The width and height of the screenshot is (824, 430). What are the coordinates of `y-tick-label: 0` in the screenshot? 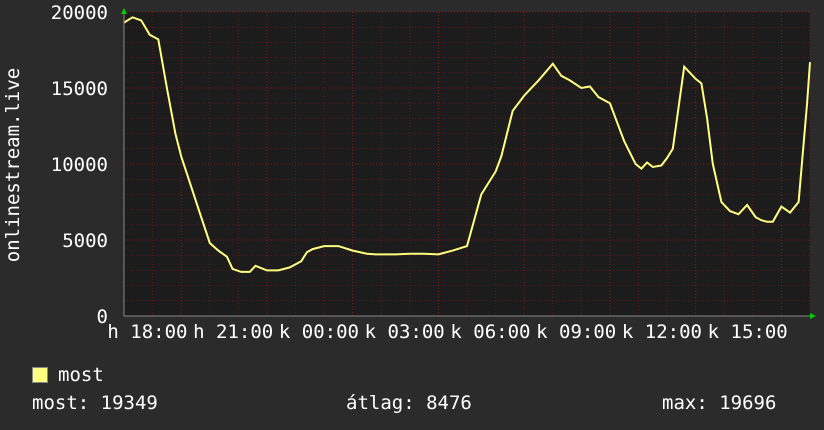 It's located at (102, 317).